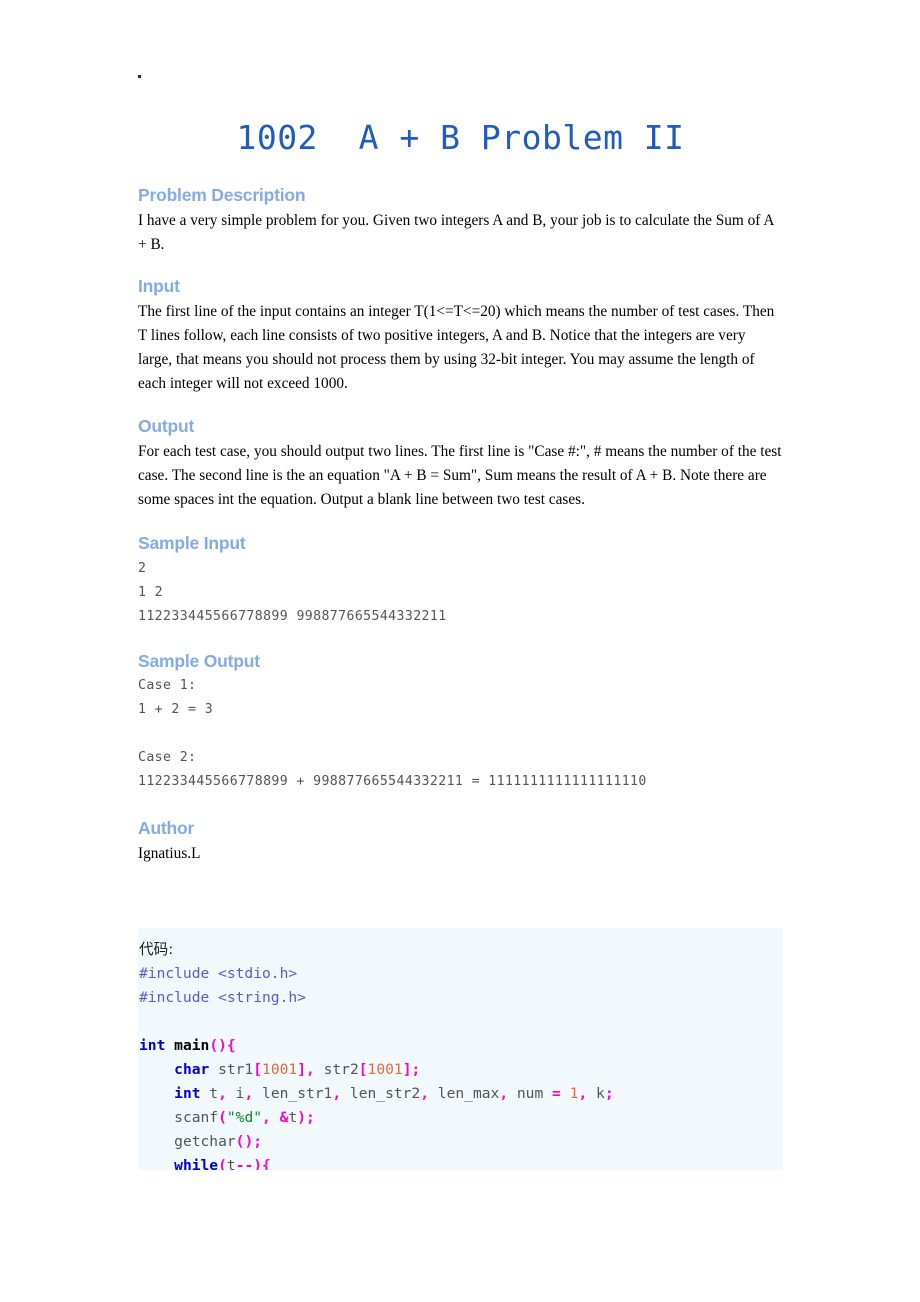 This screenshot has width=920, height=1302. Describe the element at coordinates (381, 1093) in the screenshot. I see `code-token-id: len_str2` at that location.